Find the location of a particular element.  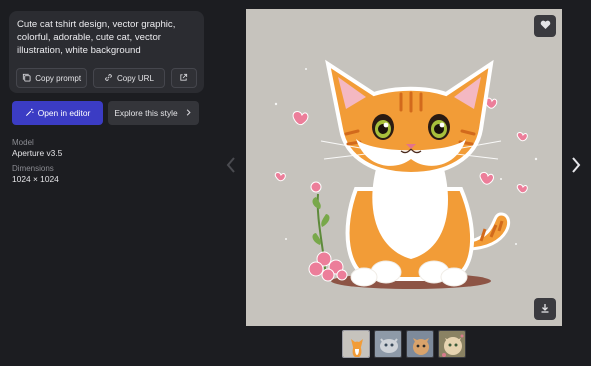

model-info: Model Aperture v3.5 is located at coordinates (37, 148).